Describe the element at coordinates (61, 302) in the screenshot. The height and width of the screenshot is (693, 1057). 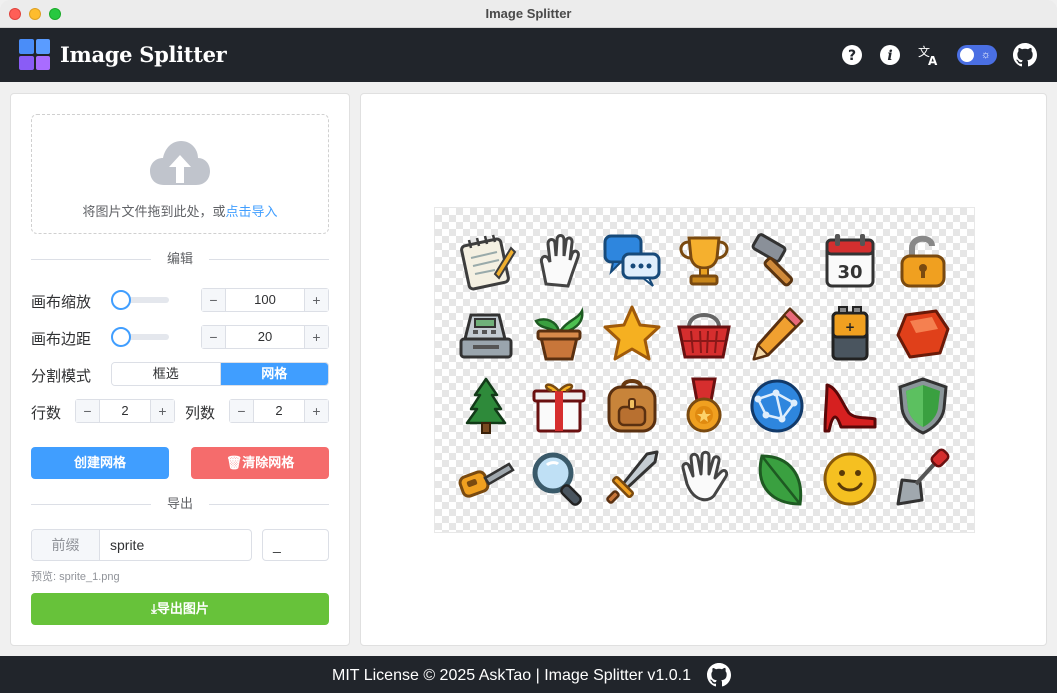
I see `canvas-scale-label: 画布缩放` at that location.